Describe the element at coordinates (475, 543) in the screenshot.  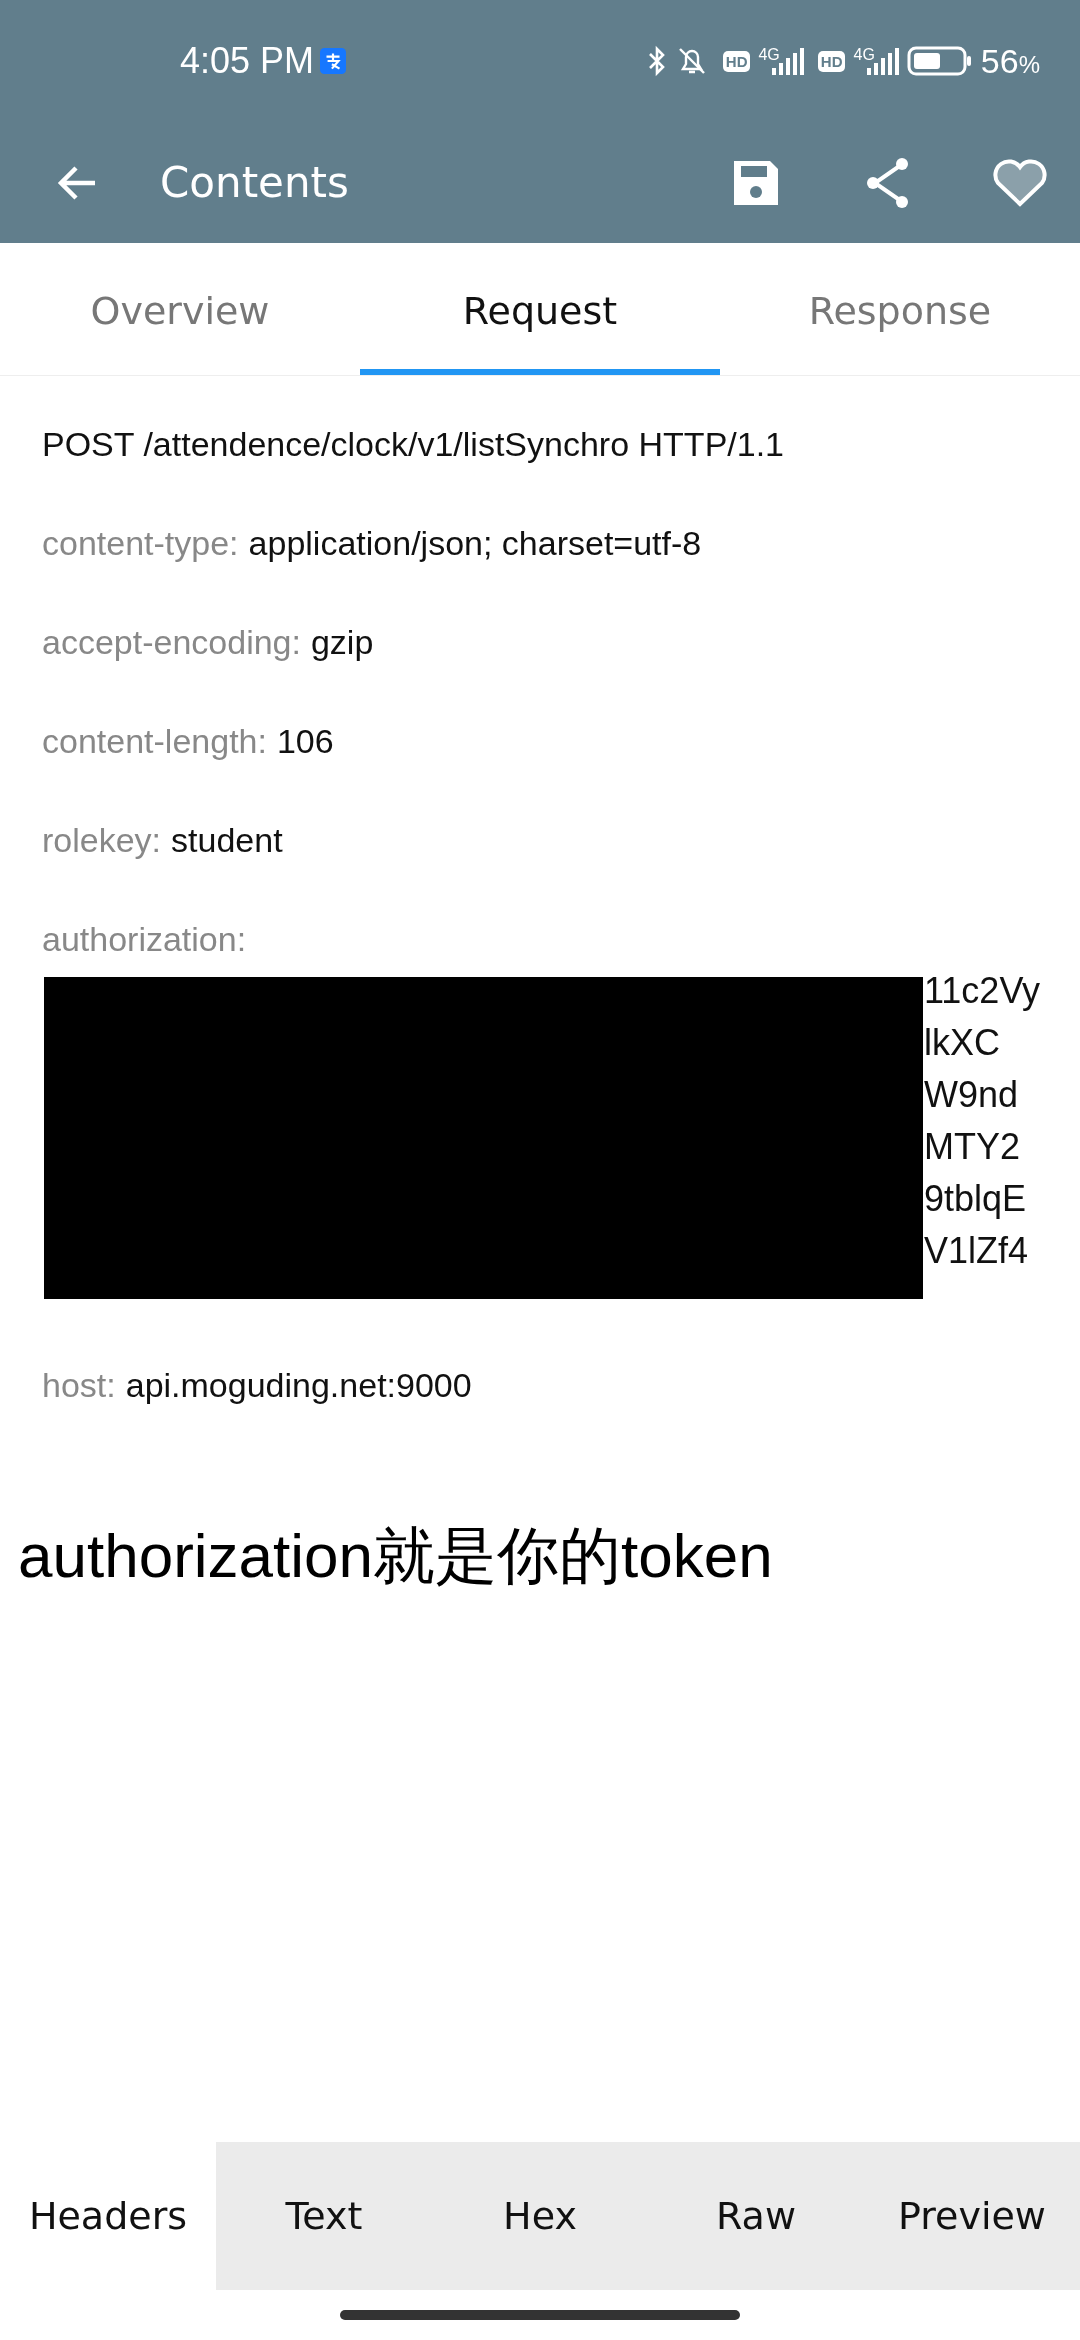
I see `header-value: application/json; charset=utf-8` at that location.